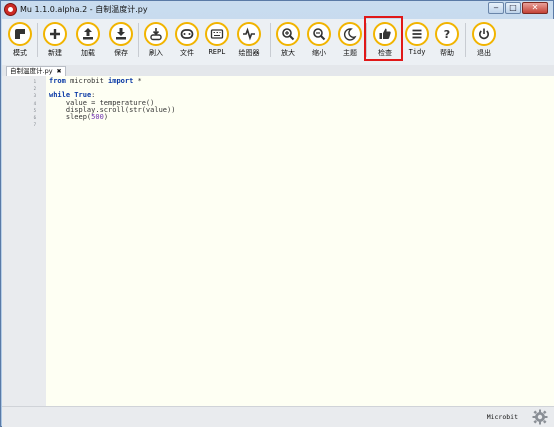 This screenshot has height=427, width=554. What do you see at coordinates (156, 34) in the screenshot?
I see `flash-icon` at bounding box center [156, 34].